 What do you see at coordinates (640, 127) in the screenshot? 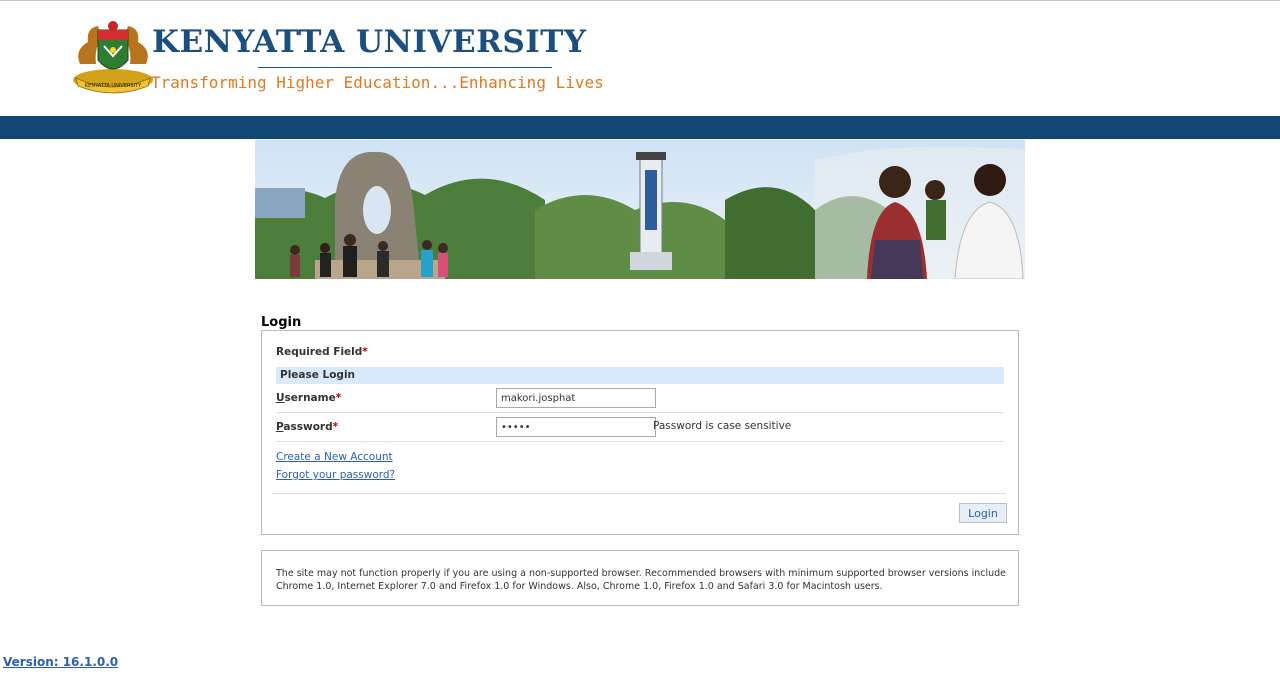
I see `navigation-bar` at bounding box center [640, 127].